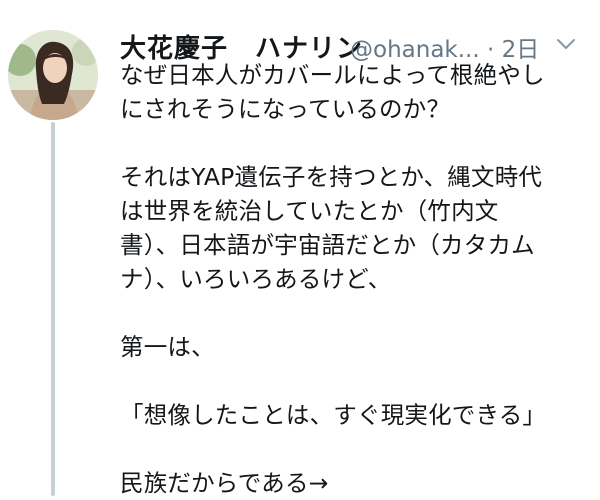  I want to click on text-line: にされそうになっているのか？, so click(285, 109).